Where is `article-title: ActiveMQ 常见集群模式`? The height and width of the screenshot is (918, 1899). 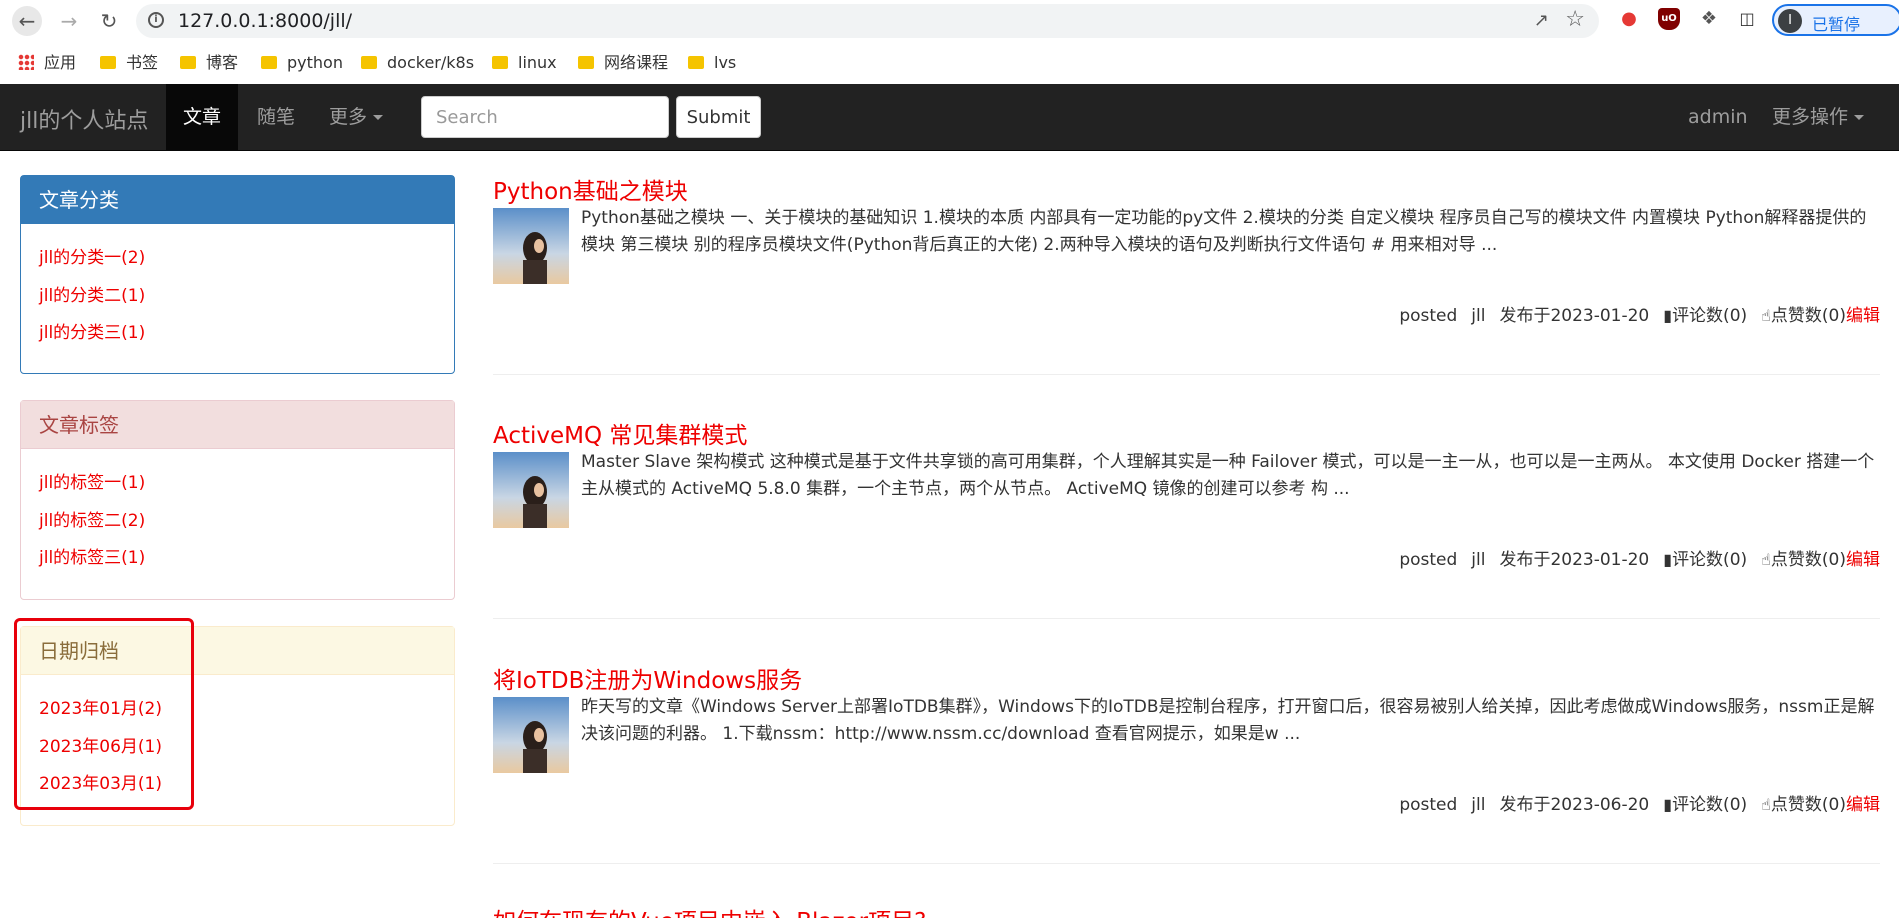
article-title: ActiveMQ 常见集群模式 is located at coordinates (620, 433).